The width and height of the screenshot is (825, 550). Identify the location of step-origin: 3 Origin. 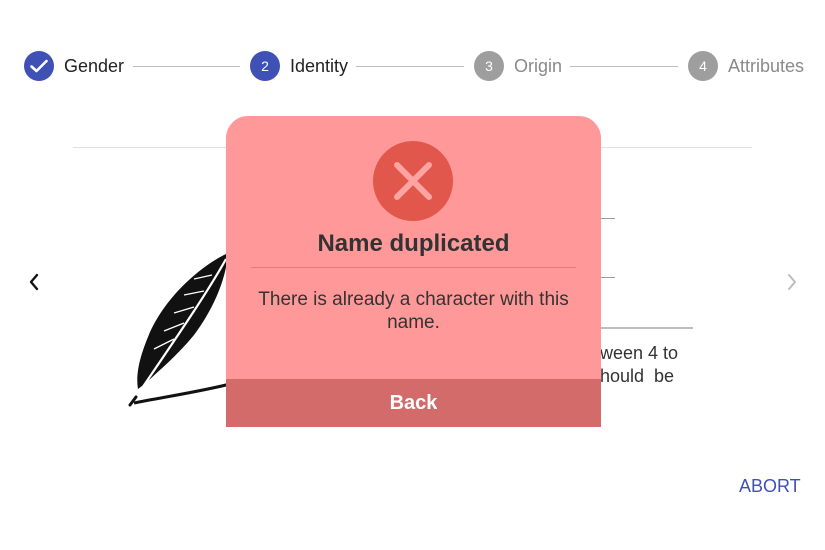
(518, 66).